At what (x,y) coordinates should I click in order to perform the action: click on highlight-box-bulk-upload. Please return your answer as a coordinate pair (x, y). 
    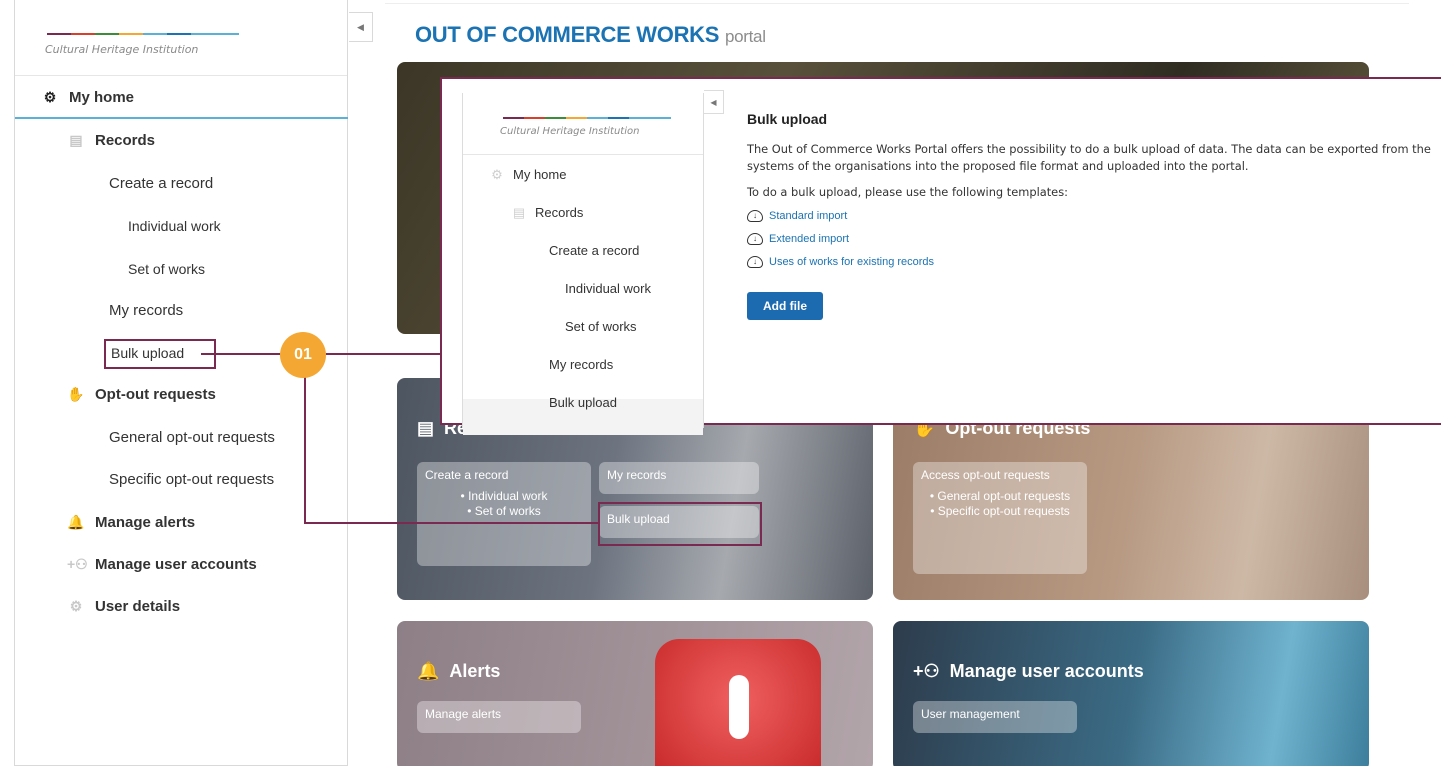
    Looking at the image, I should click on (160, 354).